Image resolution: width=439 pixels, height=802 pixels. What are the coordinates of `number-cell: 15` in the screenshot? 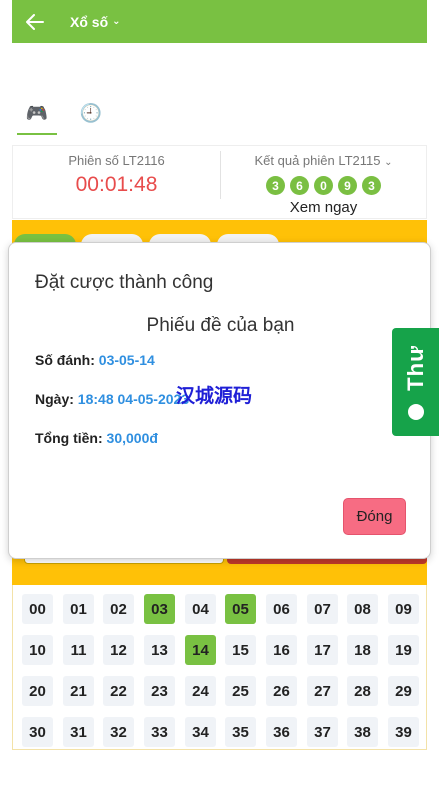 It's located at (240, 650).